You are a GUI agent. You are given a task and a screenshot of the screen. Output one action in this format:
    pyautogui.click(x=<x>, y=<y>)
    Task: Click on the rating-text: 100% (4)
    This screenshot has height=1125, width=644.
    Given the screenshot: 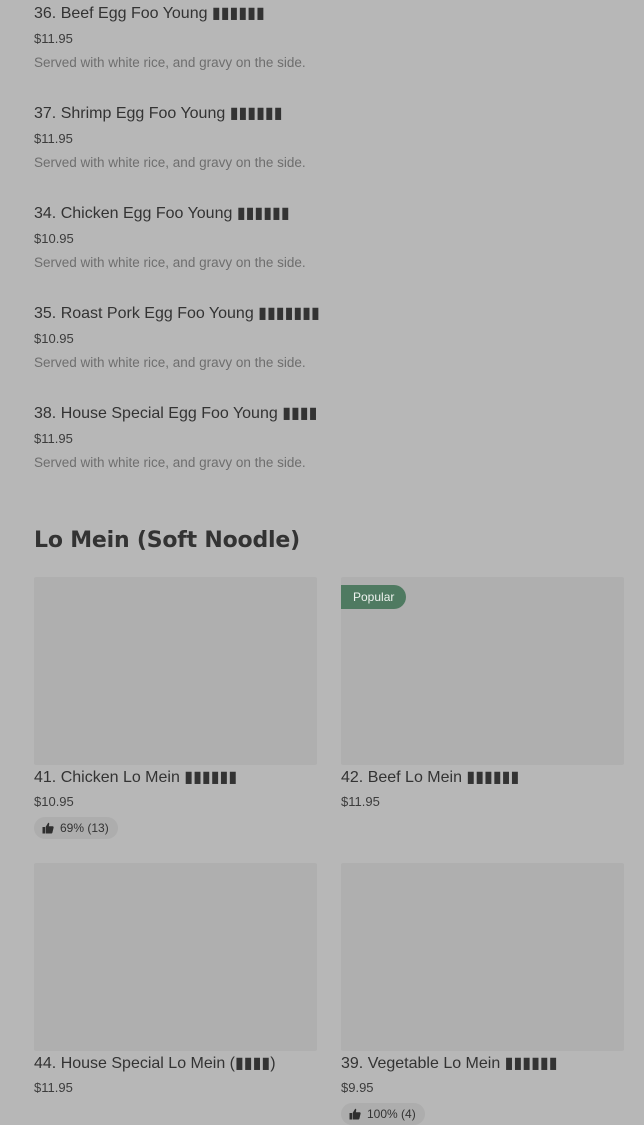 What is the action you would take?
    pyautogui.click(x=391, y=1114)
    